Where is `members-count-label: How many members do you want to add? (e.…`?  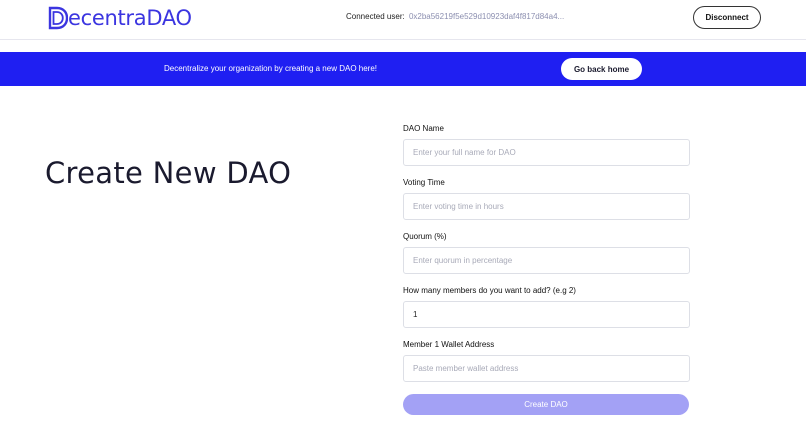 members-count-label: How many members do you want to add? (e.… is located at coordinates (489, 290).